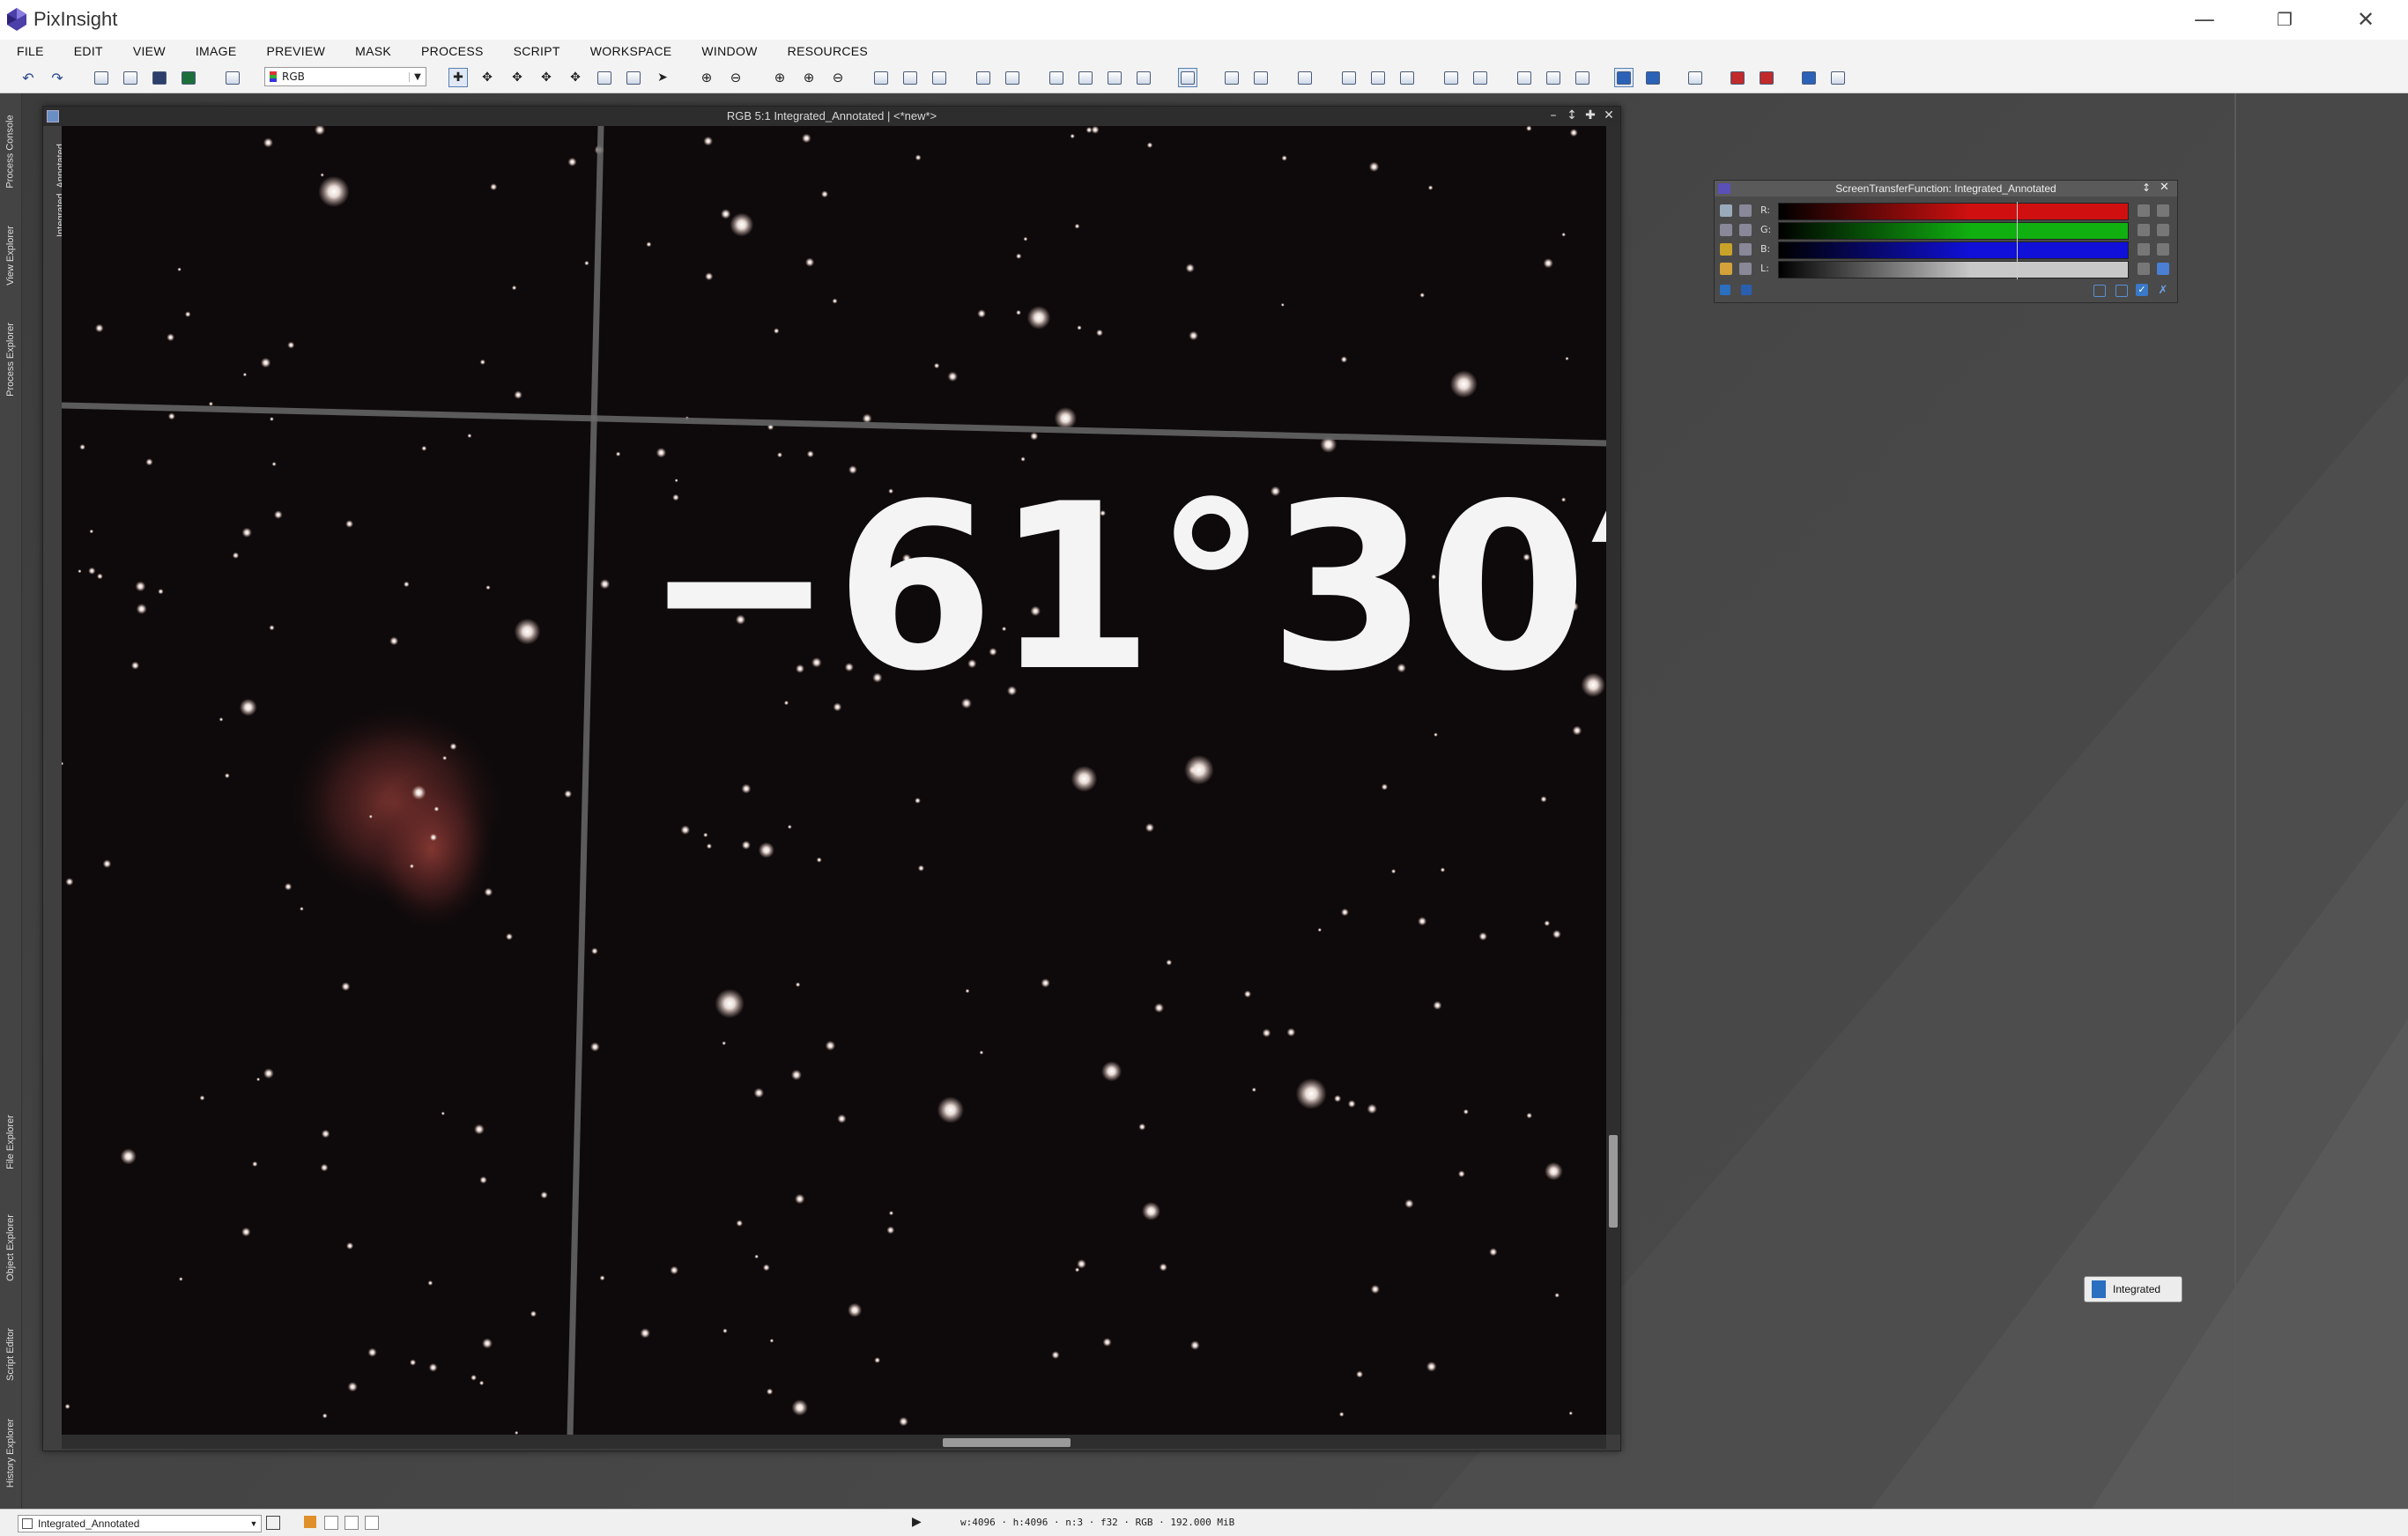  What do you see at coordinates (140, 1523) in the screenshot?
I see `view-select: Integrated_Annotated ▼` at bounding box center [140, 1523].